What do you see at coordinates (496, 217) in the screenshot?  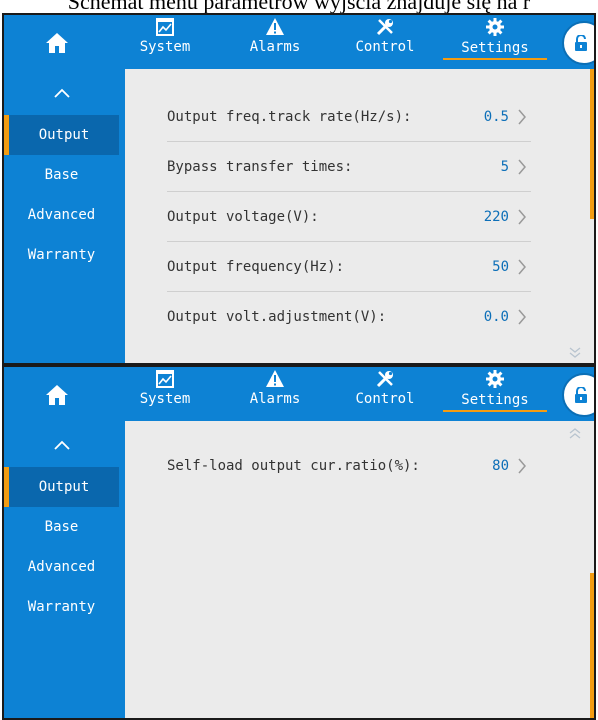 I see `setting-value: 220` at bounding box center [496, 217].